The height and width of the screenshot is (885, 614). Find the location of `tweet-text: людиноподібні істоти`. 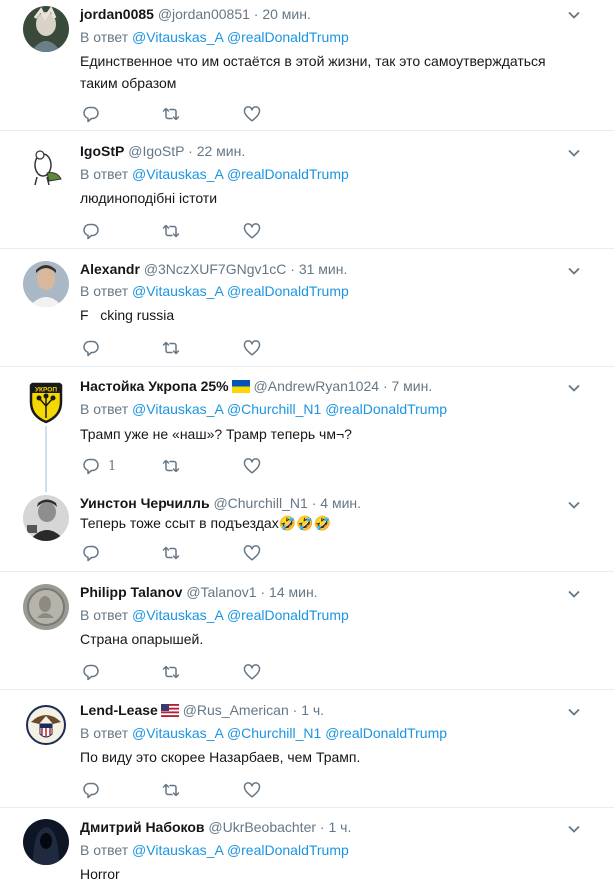

tweet-text: людиноподібні істоти is located at coordinates (149, 198).